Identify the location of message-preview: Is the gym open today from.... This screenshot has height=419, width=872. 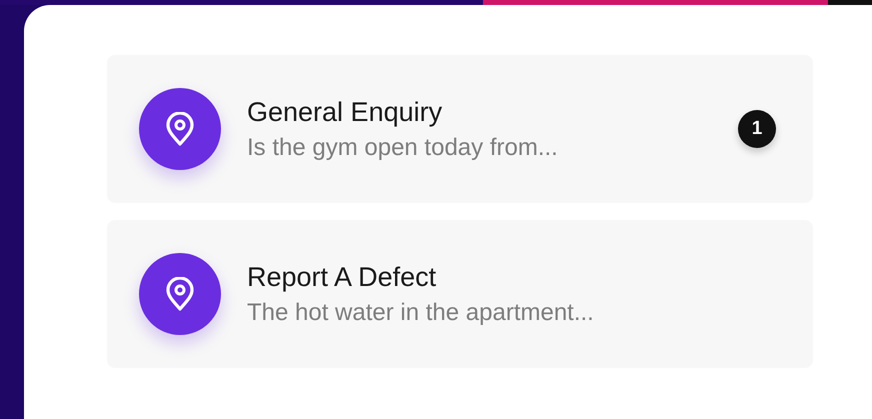
(402, 148).